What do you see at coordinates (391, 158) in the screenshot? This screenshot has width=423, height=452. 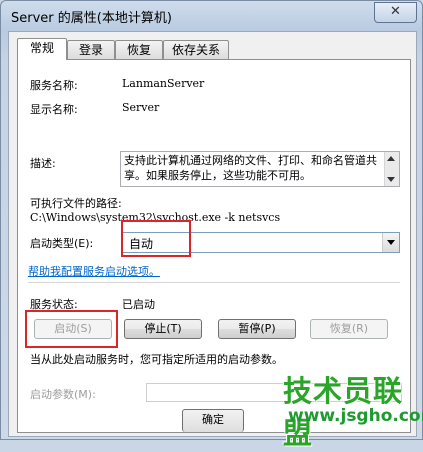 I see `scroll-up-icon` at bounding box center [391, 158].